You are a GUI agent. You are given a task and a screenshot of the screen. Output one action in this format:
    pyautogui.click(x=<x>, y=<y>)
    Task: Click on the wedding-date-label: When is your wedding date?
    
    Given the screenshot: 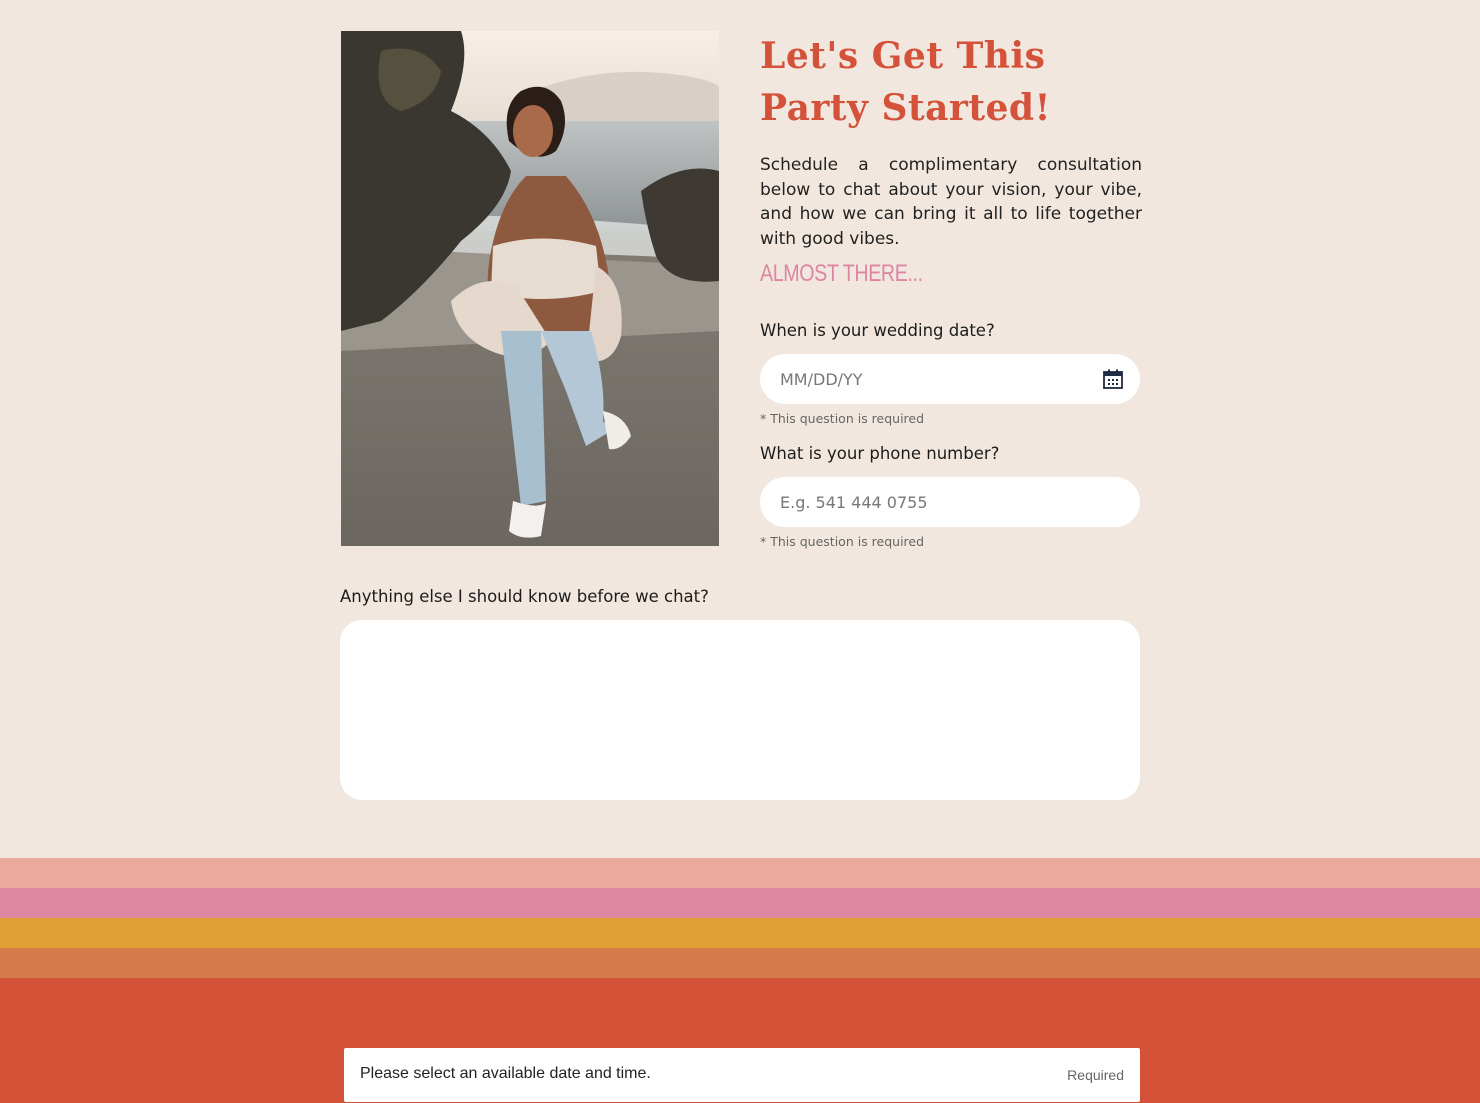 What is the action you would take?
    pyautogui.click(x=877, y=330)
    